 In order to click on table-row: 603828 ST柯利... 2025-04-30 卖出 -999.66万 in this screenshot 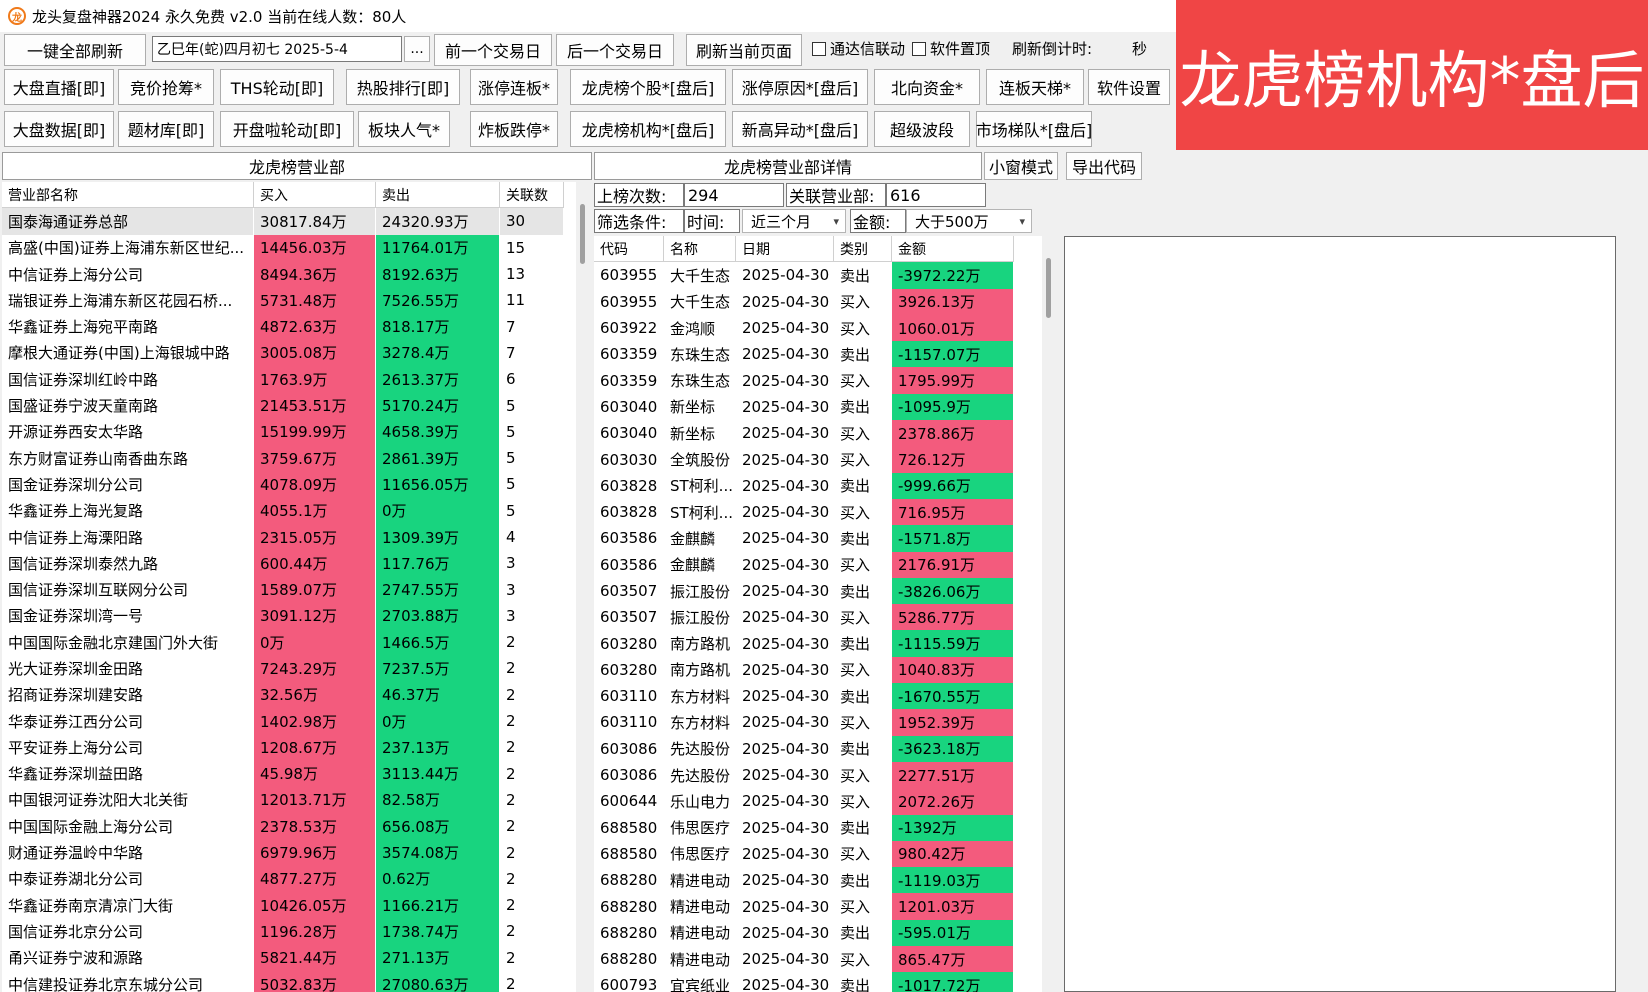, I will do `click(818, 485)`.